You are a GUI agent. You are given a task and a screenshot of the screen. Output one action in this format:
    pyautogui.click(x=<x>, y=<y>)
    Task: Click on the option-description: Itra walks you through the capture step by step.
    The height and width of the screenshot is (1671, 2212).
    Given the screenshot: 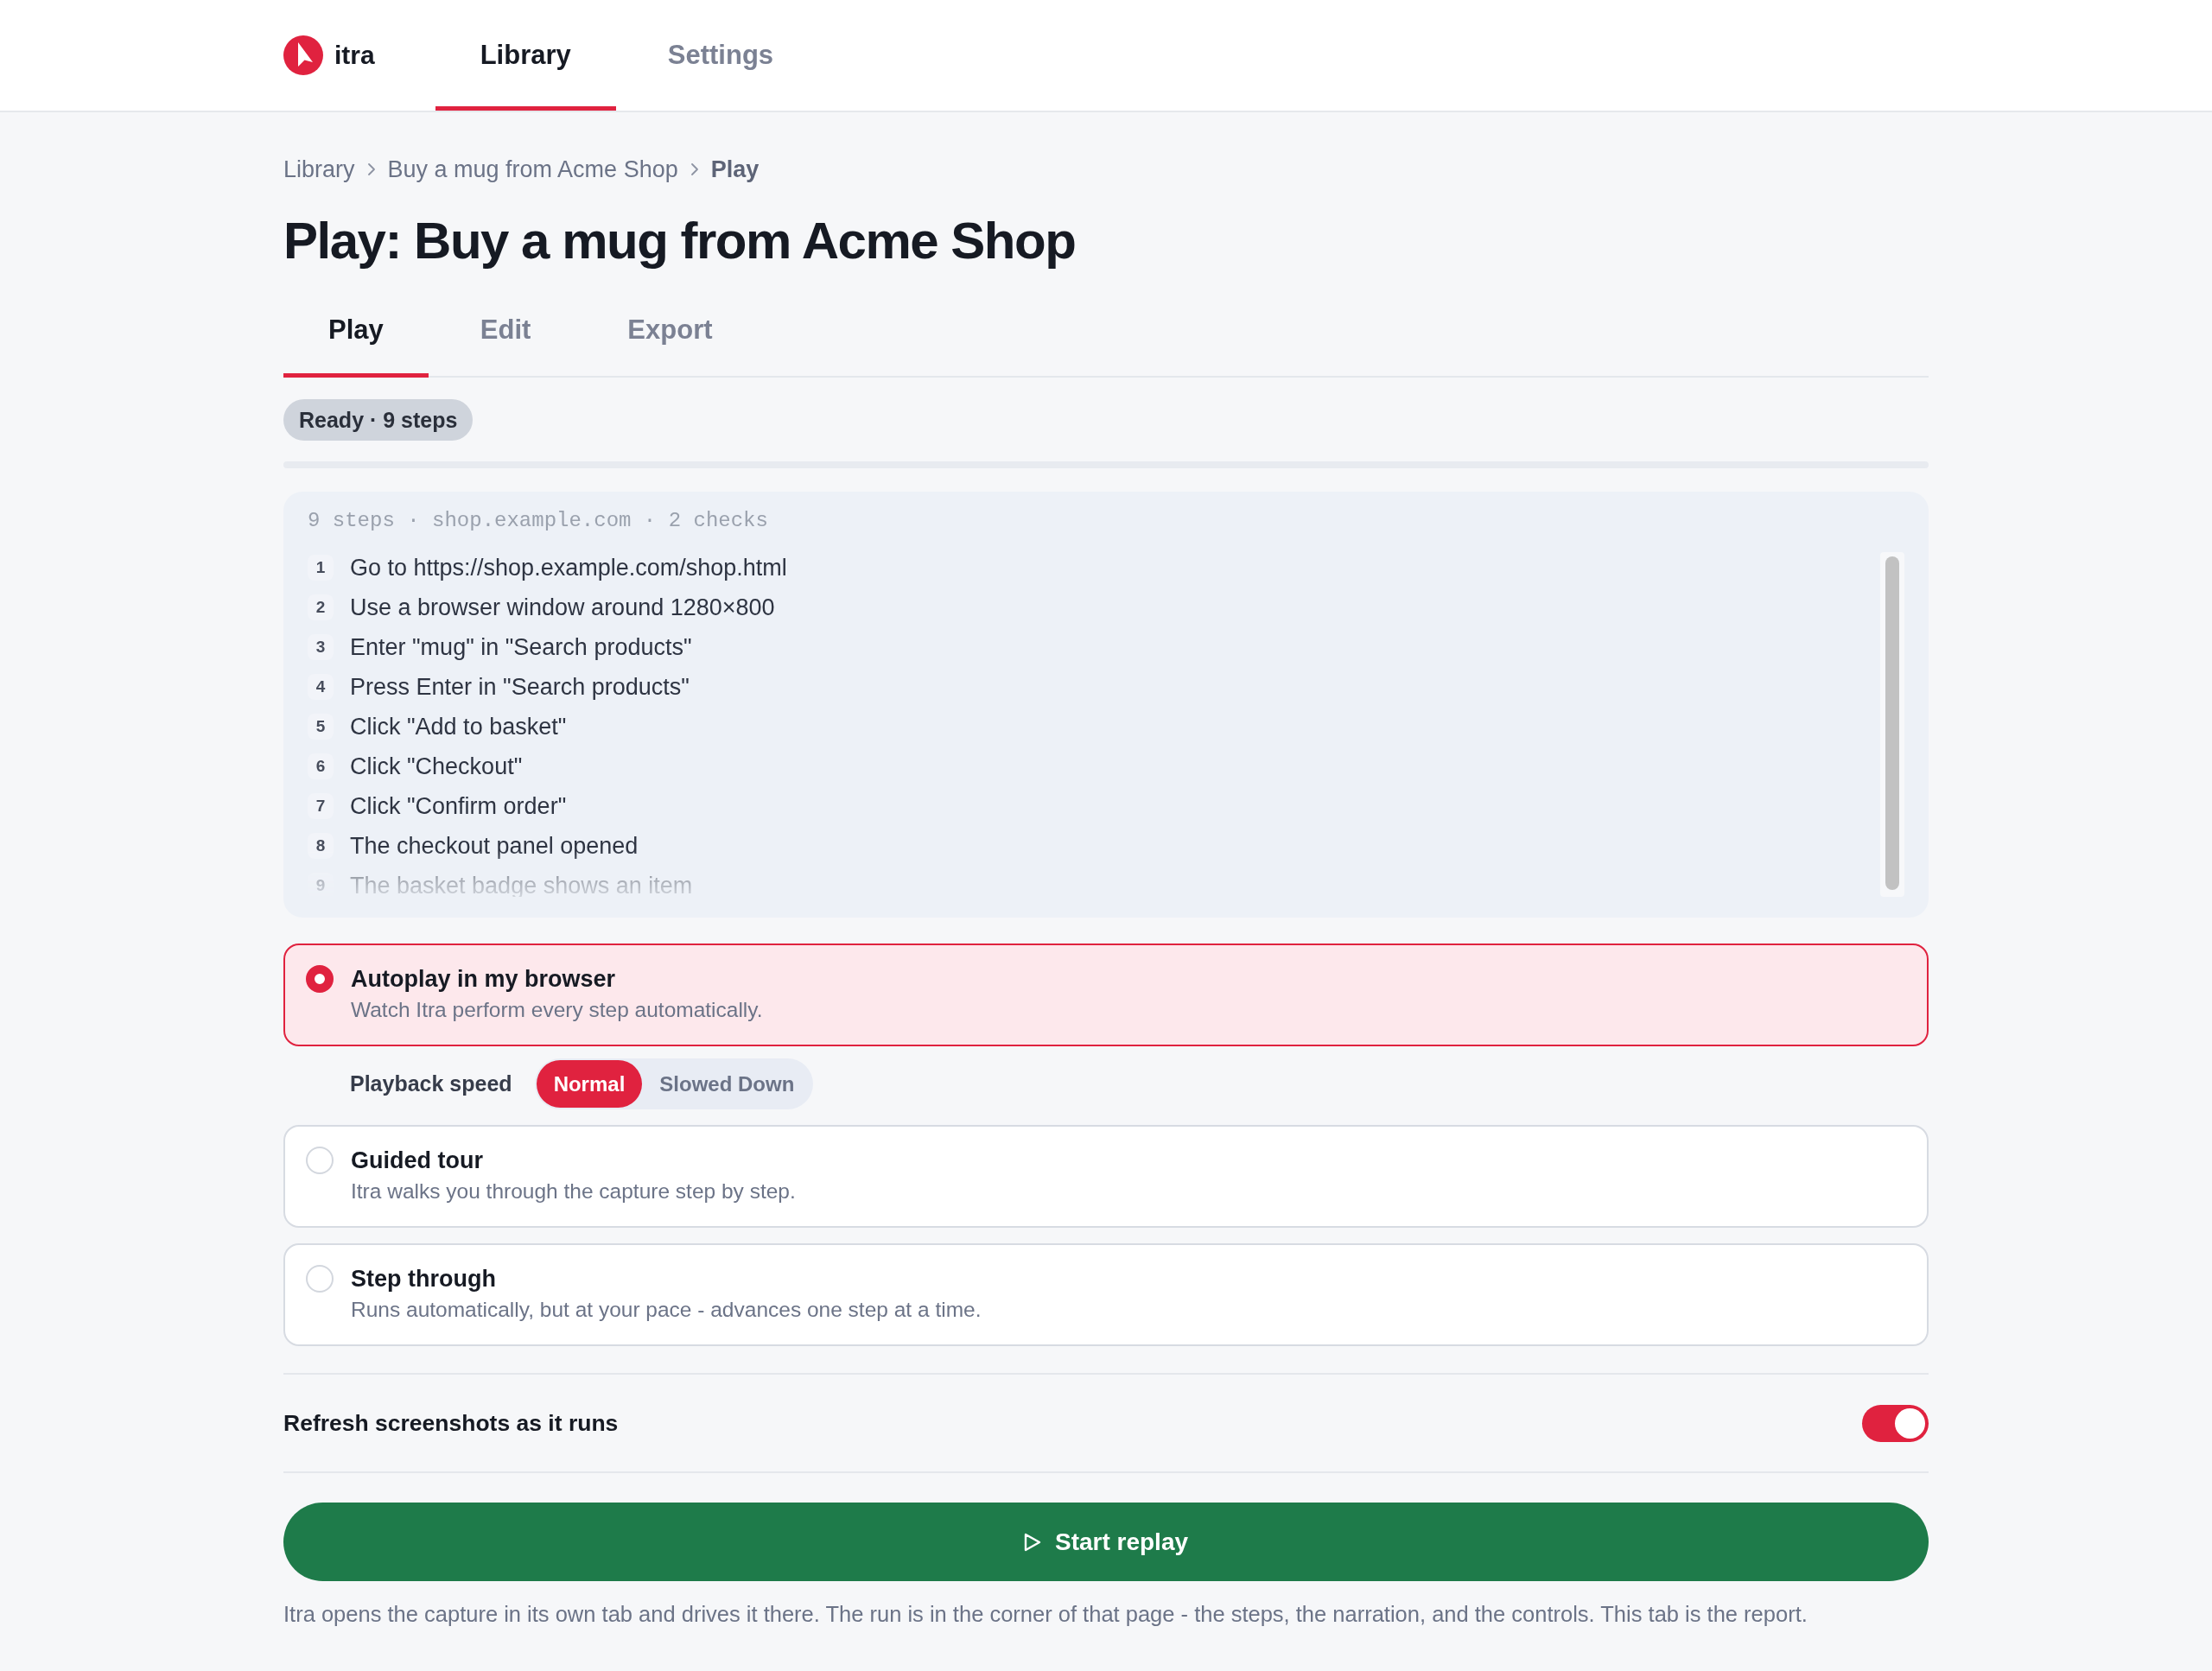 What is the action you would take?
    pyautogui.click(x=573, y=1191)
    